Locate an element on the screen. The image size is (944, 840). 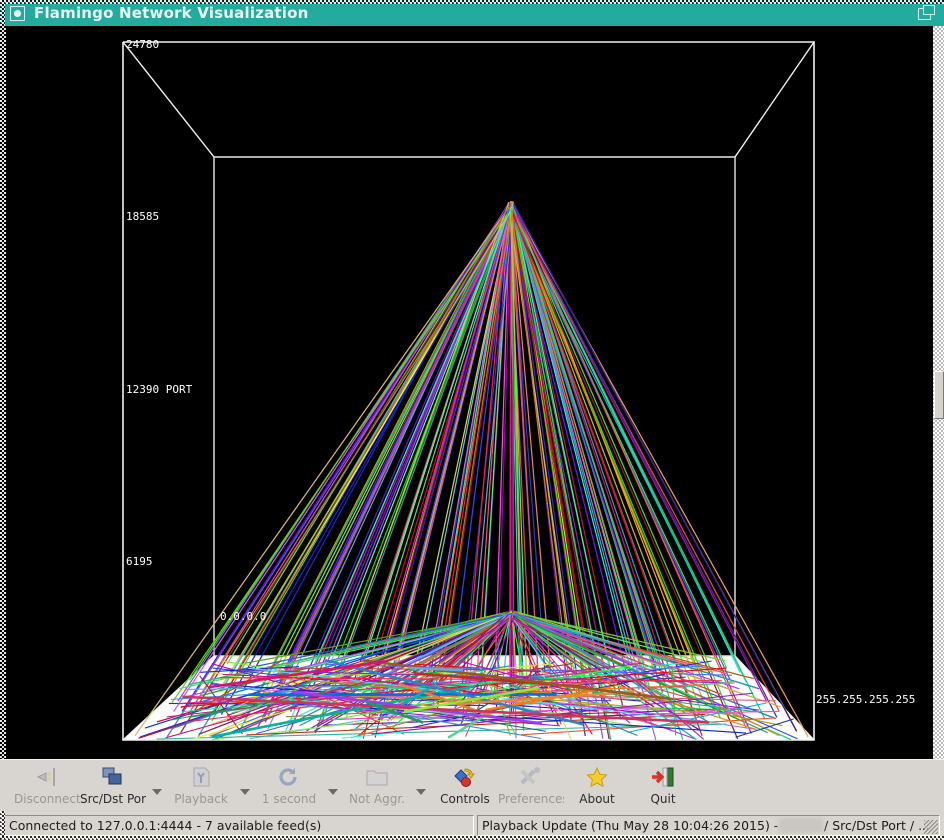
toolbar-button-label: Disconnect is located at coordinates (47, 799).